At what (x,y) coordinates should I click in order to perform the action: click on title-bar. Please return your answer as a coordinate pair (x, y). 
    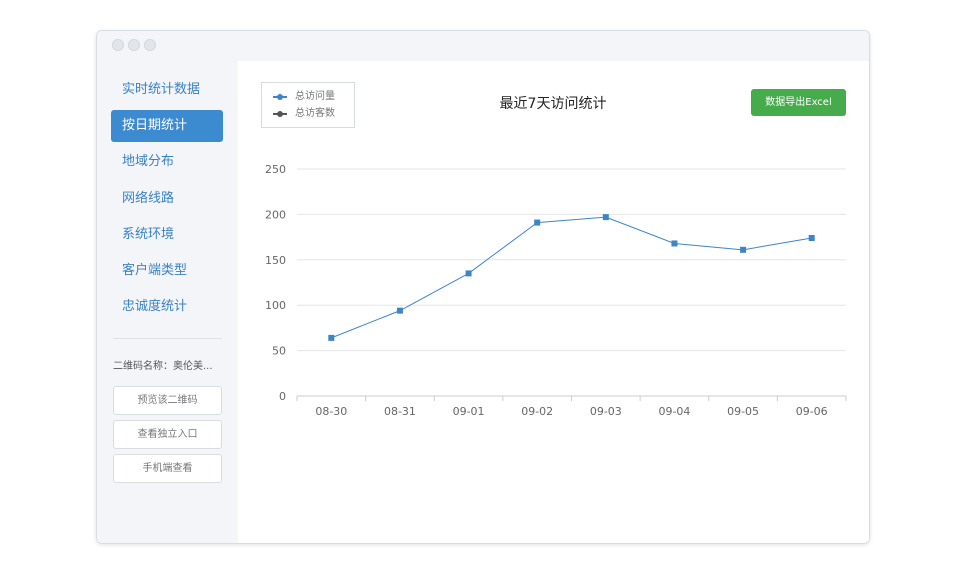
    Looking at the image, I should click on (483, 46).